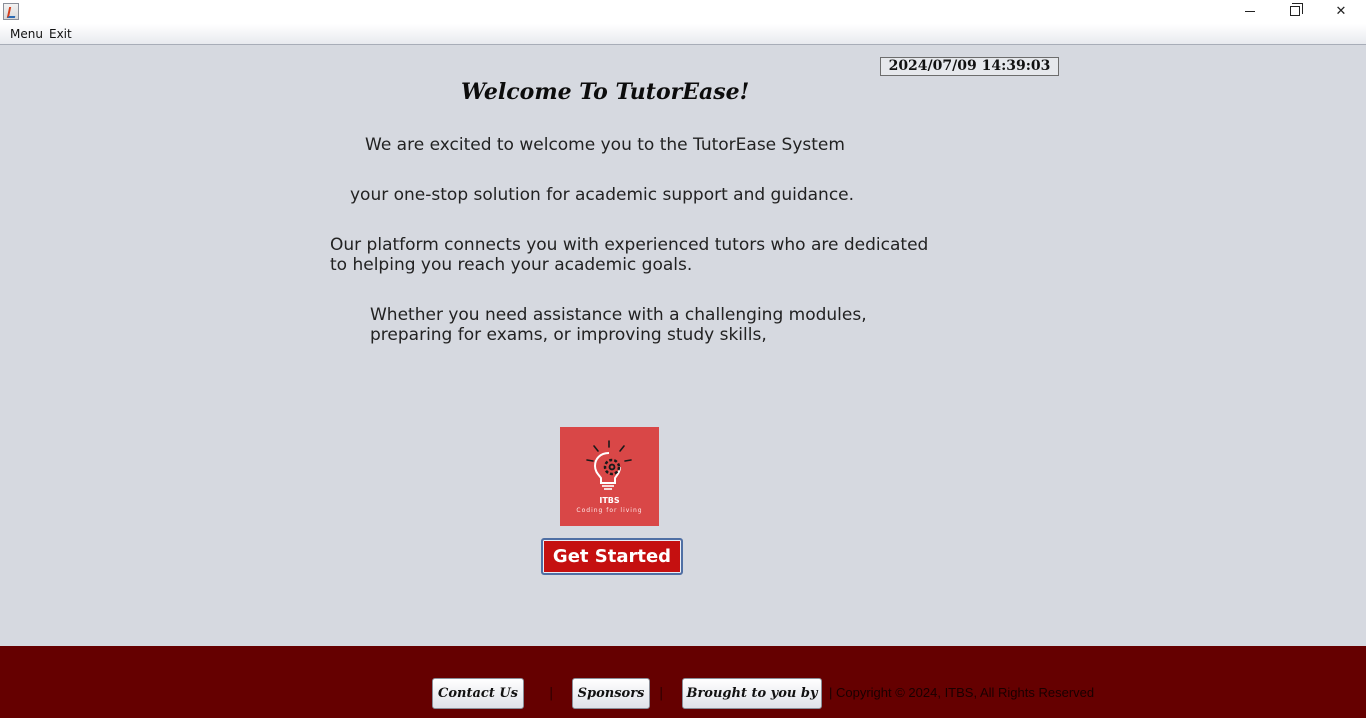  What do you see at coordinates (752, 693) in the screenshot?
I see `brought-to-you-by-button: Brought to you by` at bounding box center [752, 693].